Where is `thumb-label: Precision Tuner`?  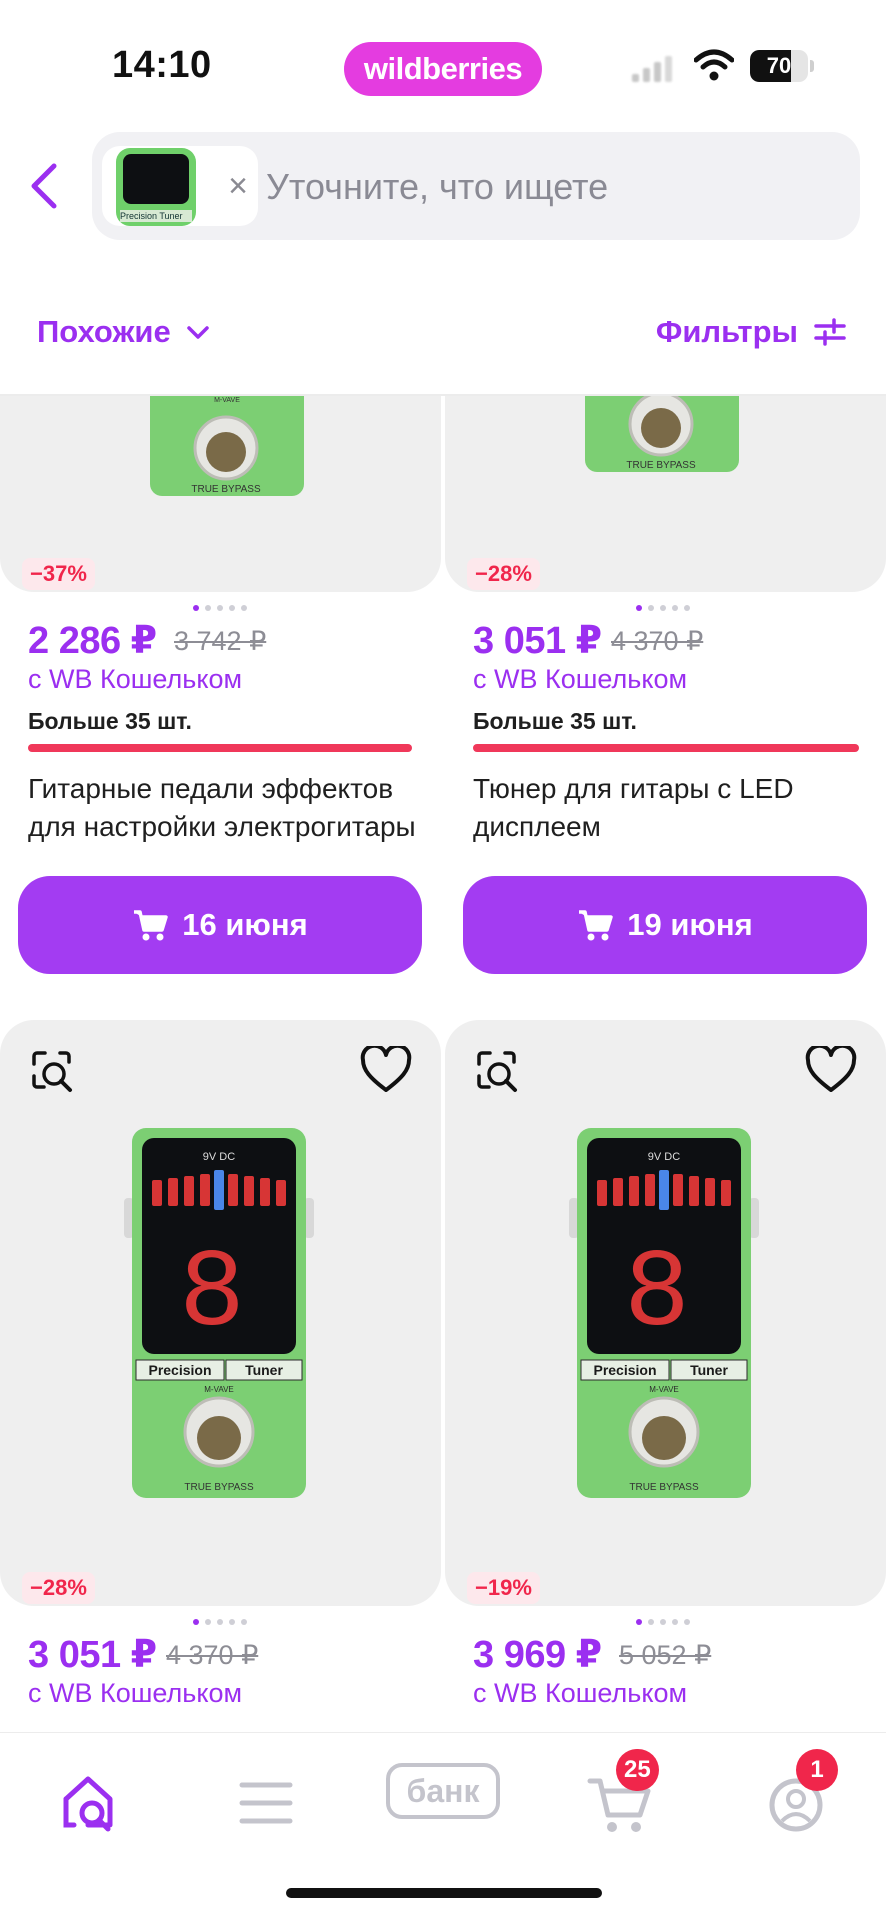
thumb-label: Precision Tuner is located at coordinates (156, 216).